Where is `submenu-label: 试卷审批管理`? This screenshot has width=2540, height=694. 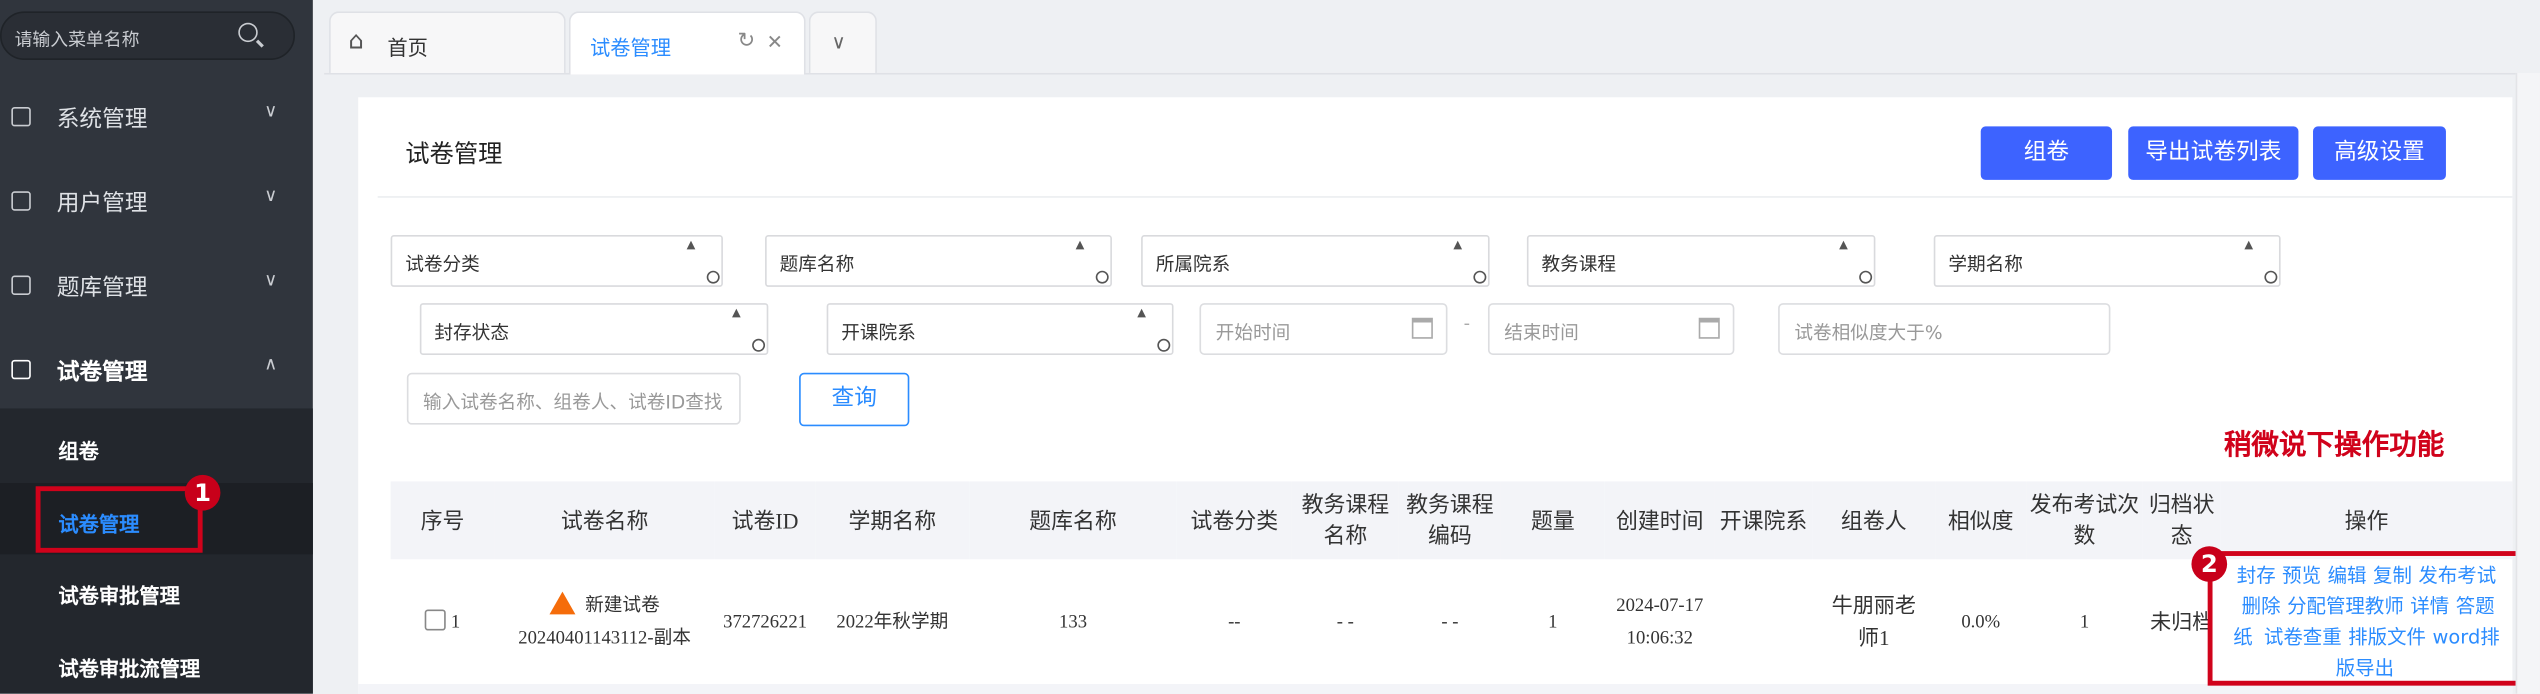
submenu-label: 试卷审批管理 is located at coordinates (119, 595).